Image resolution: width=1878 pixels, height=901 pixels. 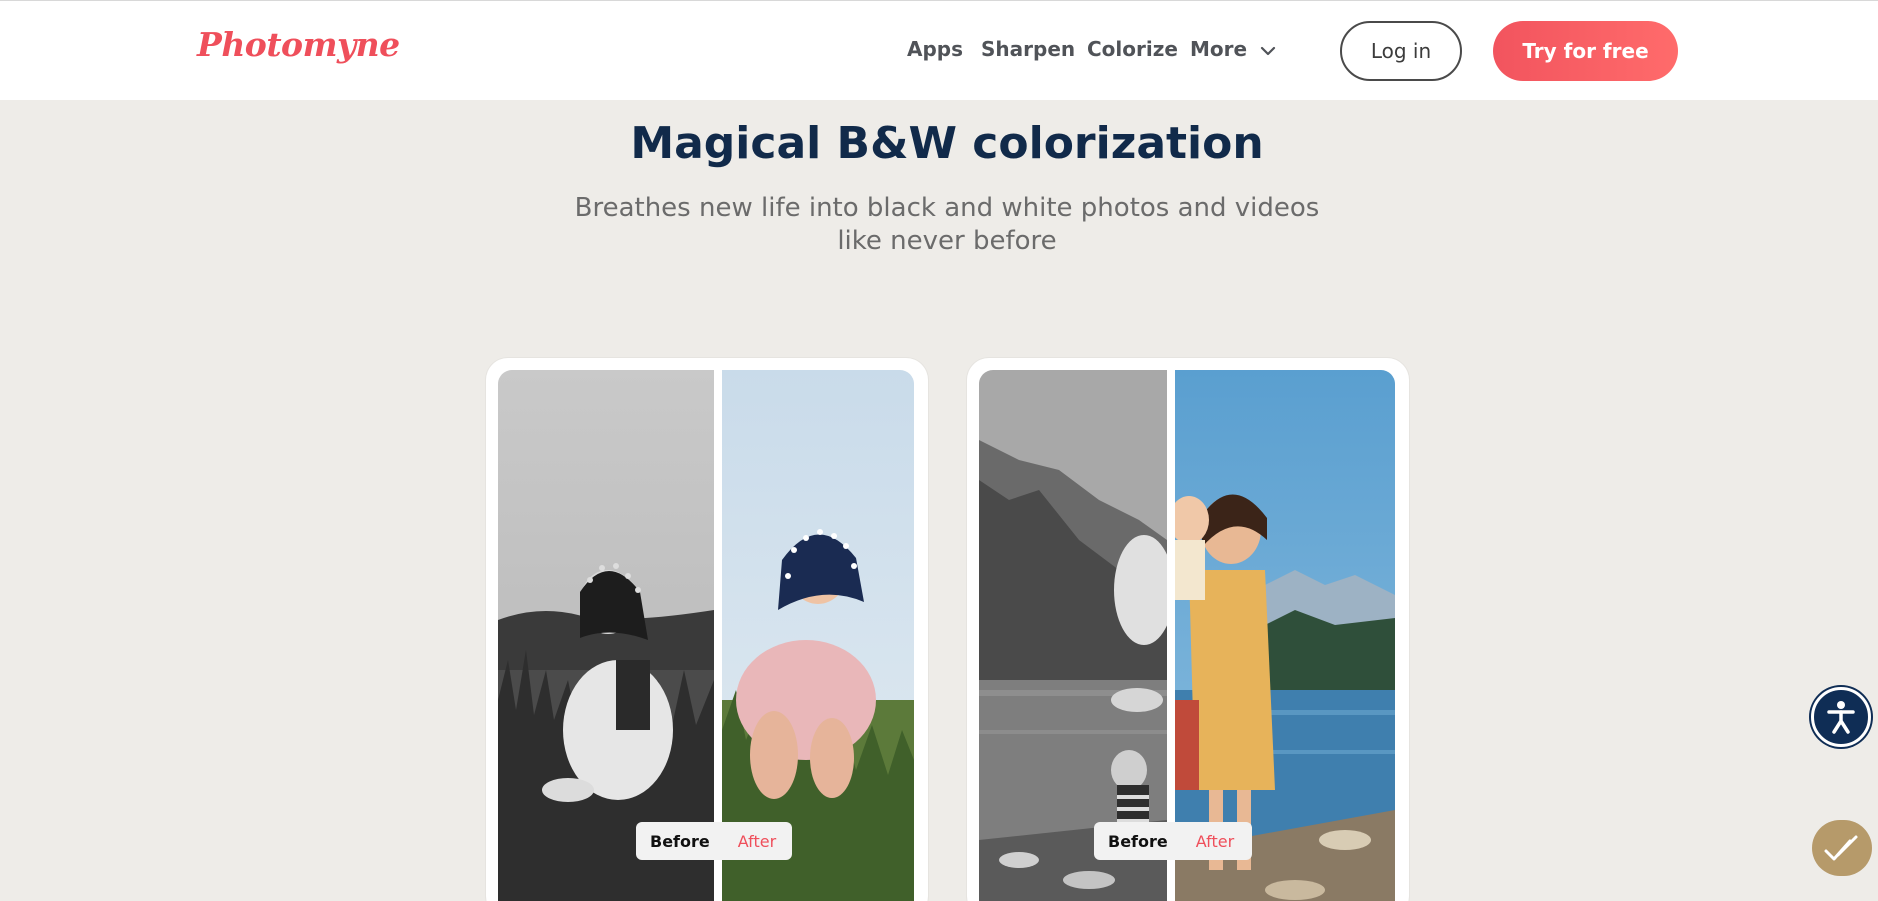 I want to click on nav-more: More, so click(x=1233, y=49).